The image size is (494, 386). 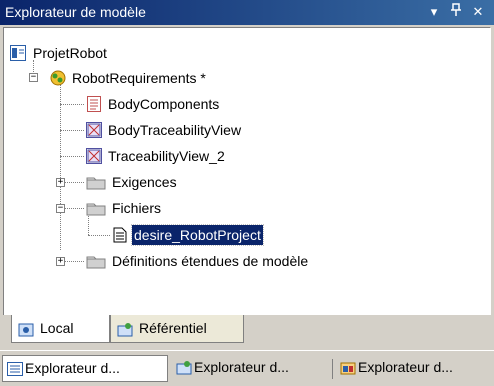 I want to click on tree-label-item: BodyComponents, so click(x=164, y=104).